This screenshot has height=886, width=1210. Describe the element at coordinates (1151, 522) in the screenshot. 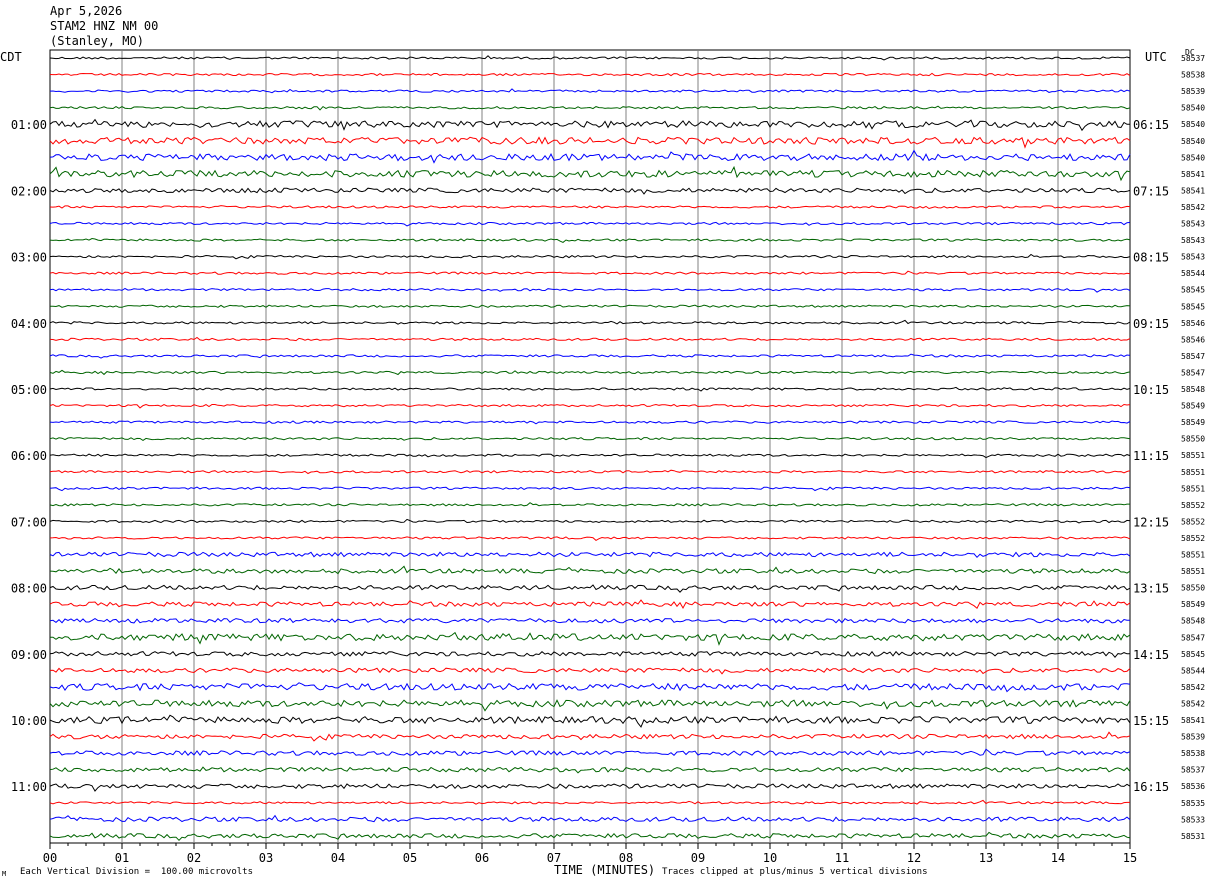

I see `right-time-label: 12:15` at that location.